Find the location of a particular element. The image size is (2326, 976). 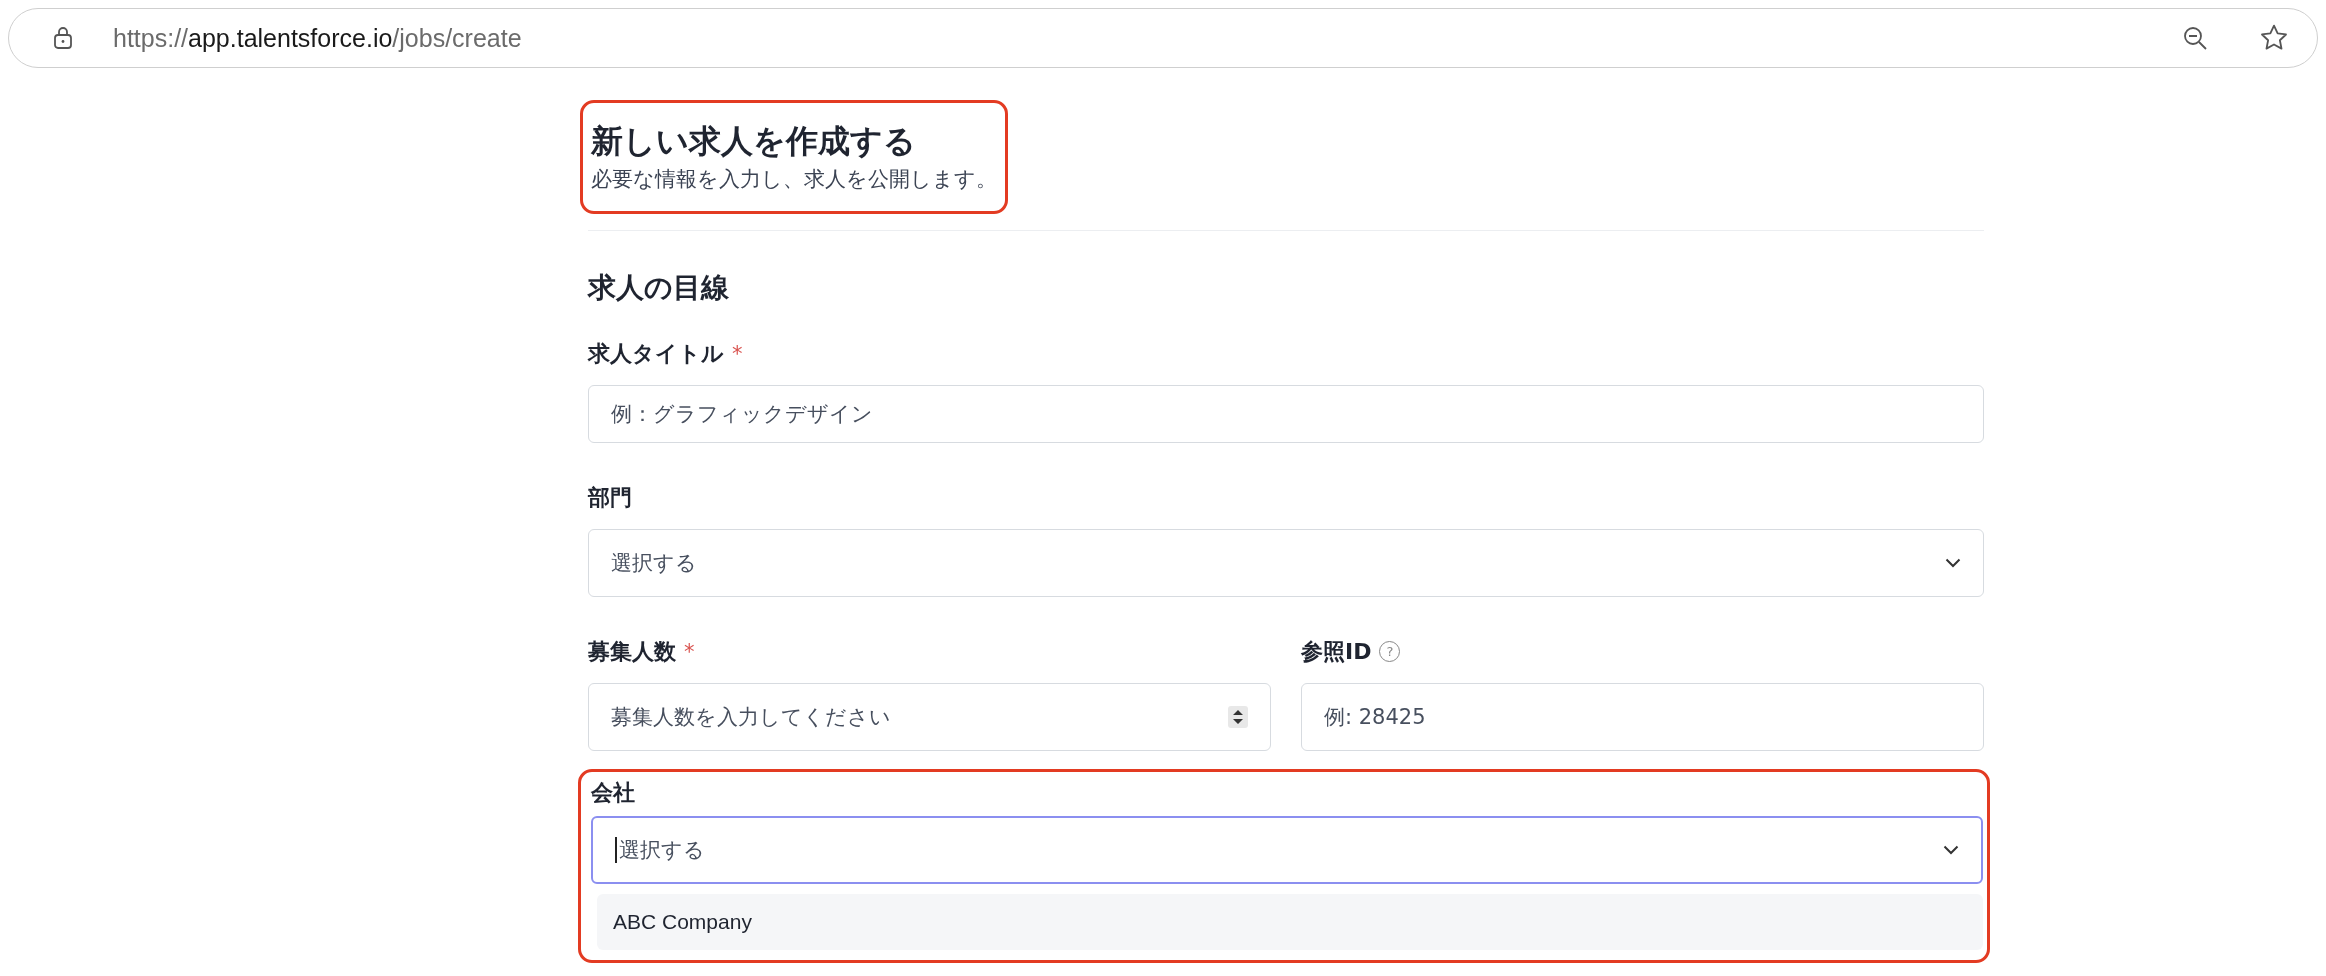

field-label: 会社 is located at coordinates (613, 792).